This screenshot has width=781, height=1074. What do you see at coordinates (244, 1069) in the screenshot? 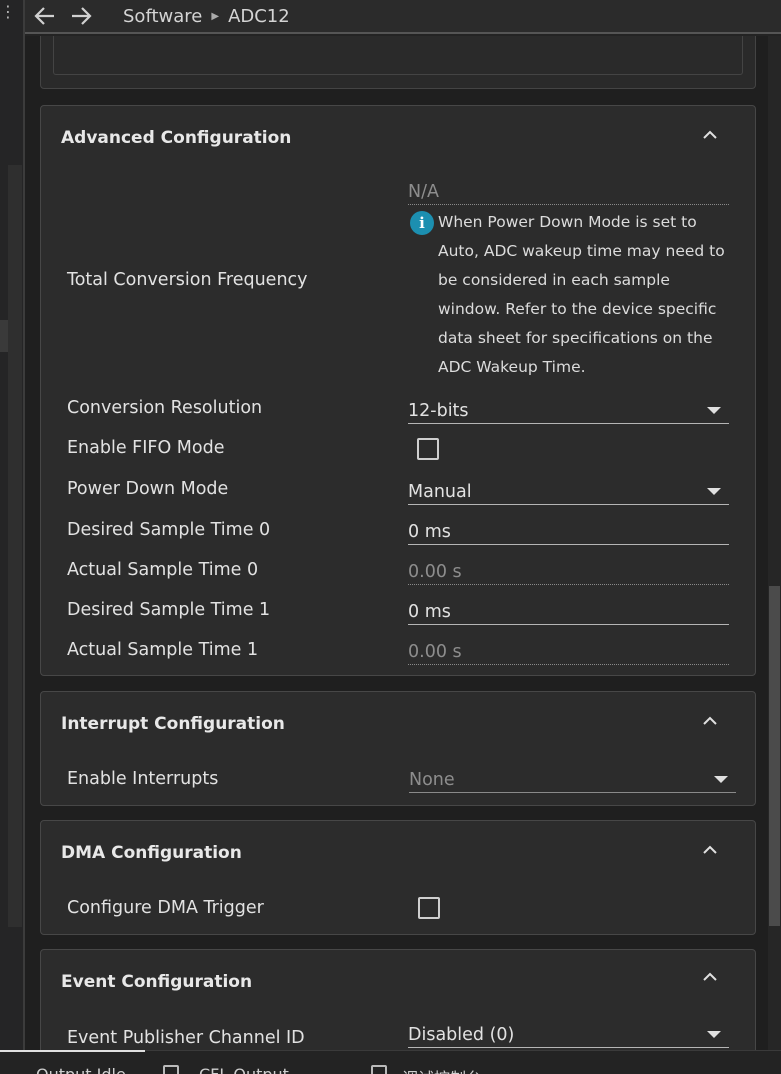
I see `tab-cfl-output: CFL Output` at bounding box center [244, 1069].